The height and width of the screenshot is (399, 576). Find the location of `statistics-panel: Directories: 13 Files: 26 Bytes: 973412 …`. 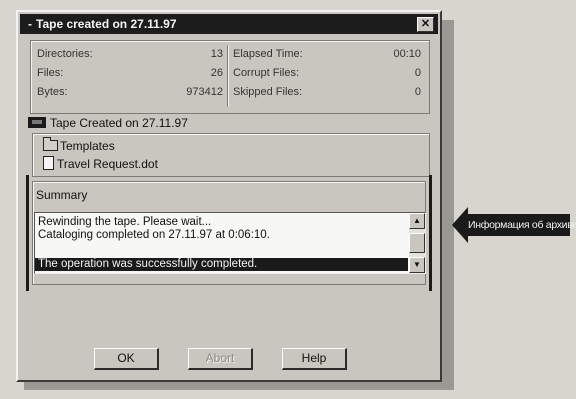

statistics-panel: Directories: 13 Files: 26 Bytes: 973412 … is located at coordinates (230, 77).